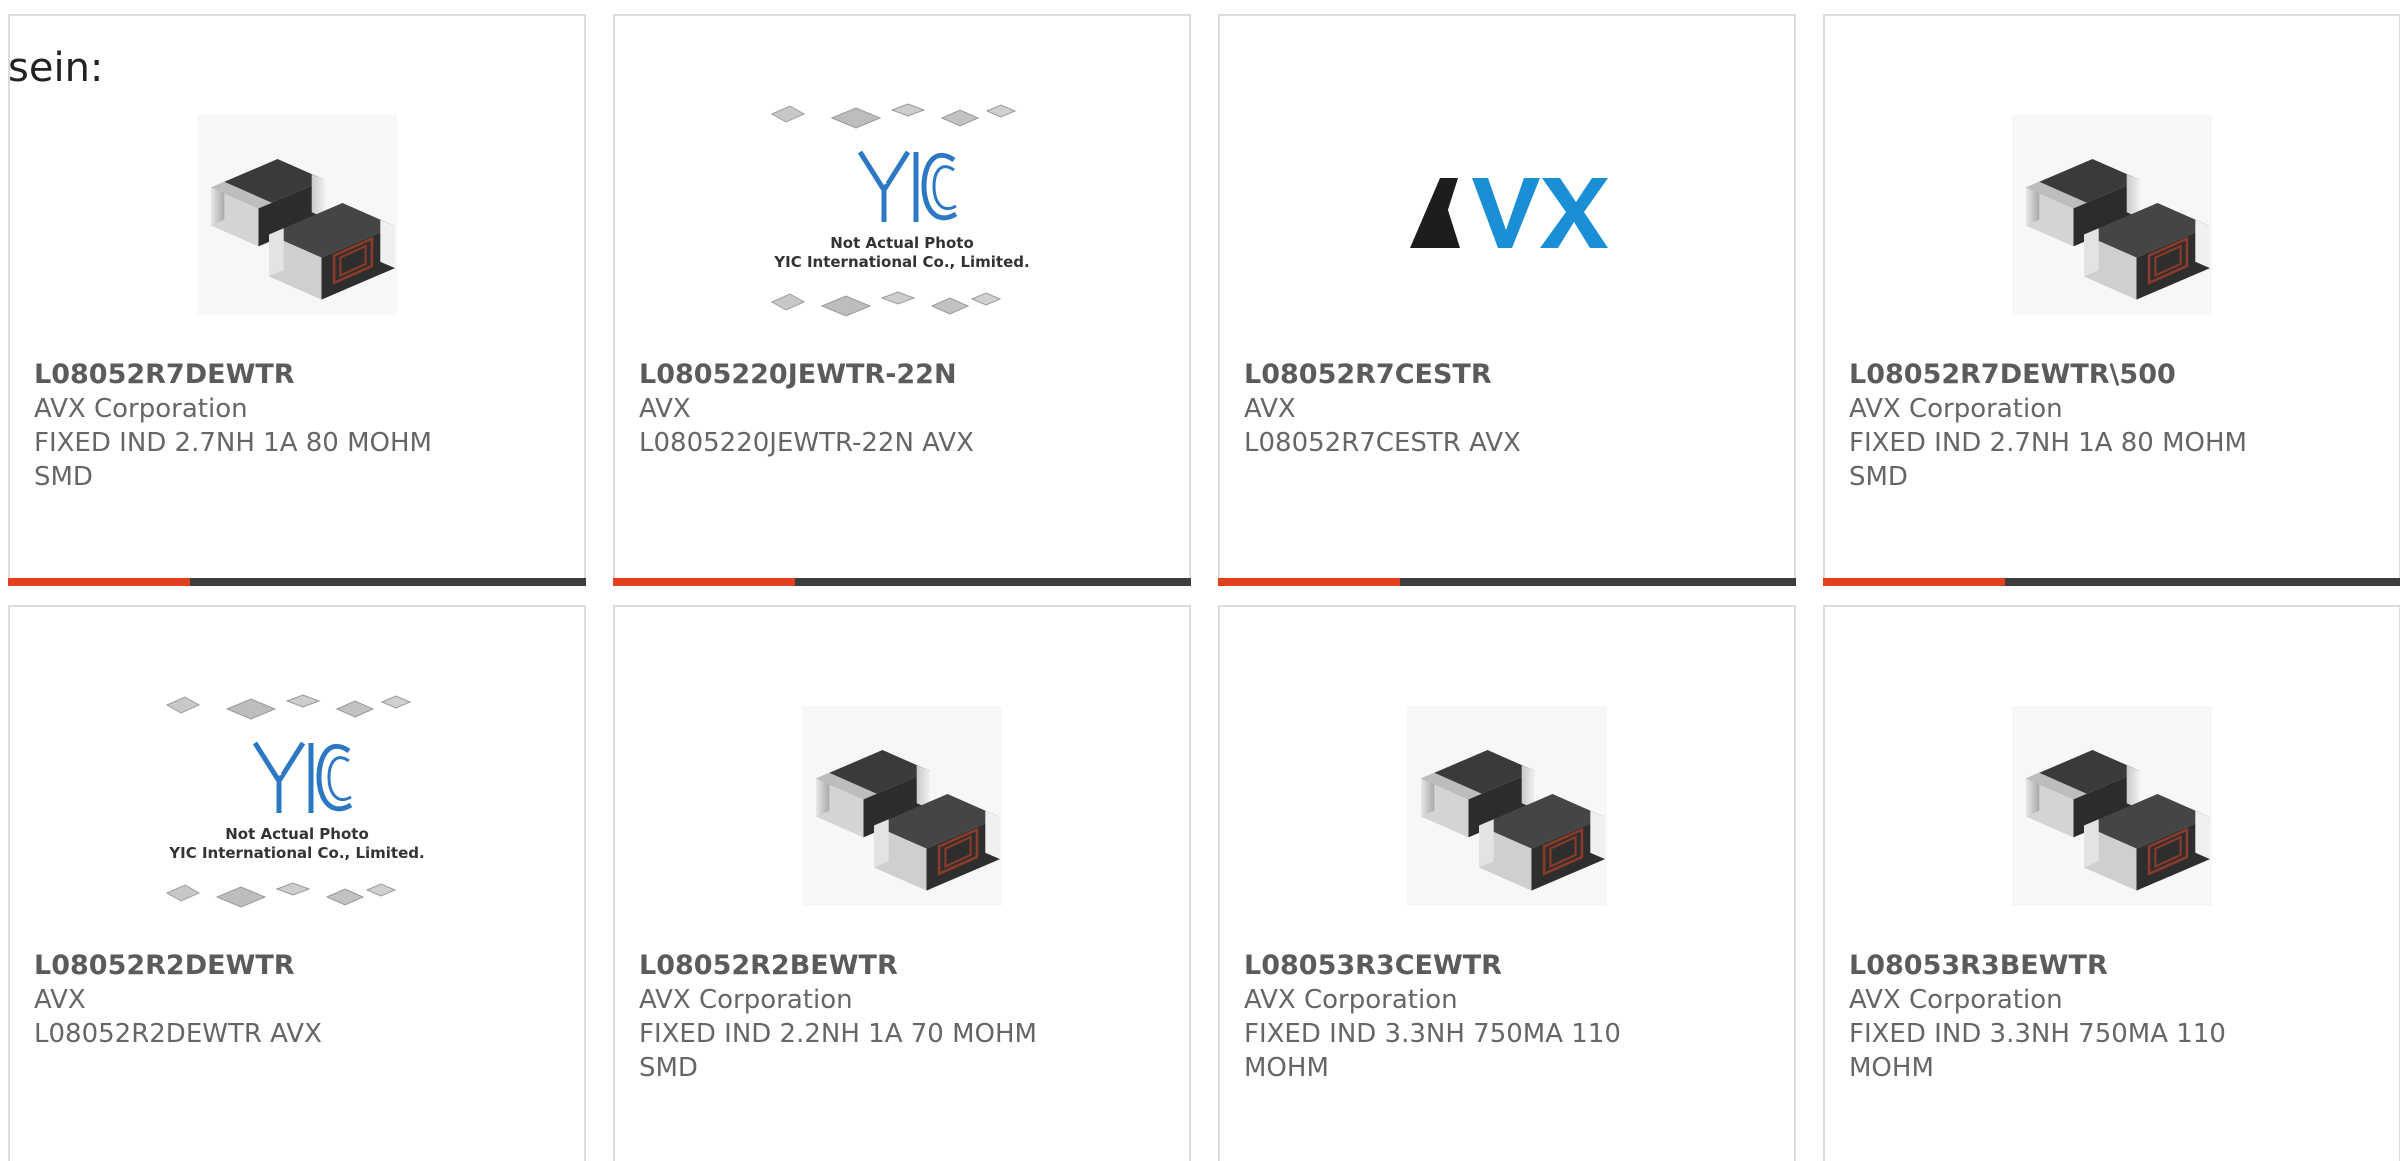  Describe the element at coordinates (299, 1000) in the screenshot. I see `product-info: L08052R2DEWTR AVX L08052R2DEWTR AVX` at that location.